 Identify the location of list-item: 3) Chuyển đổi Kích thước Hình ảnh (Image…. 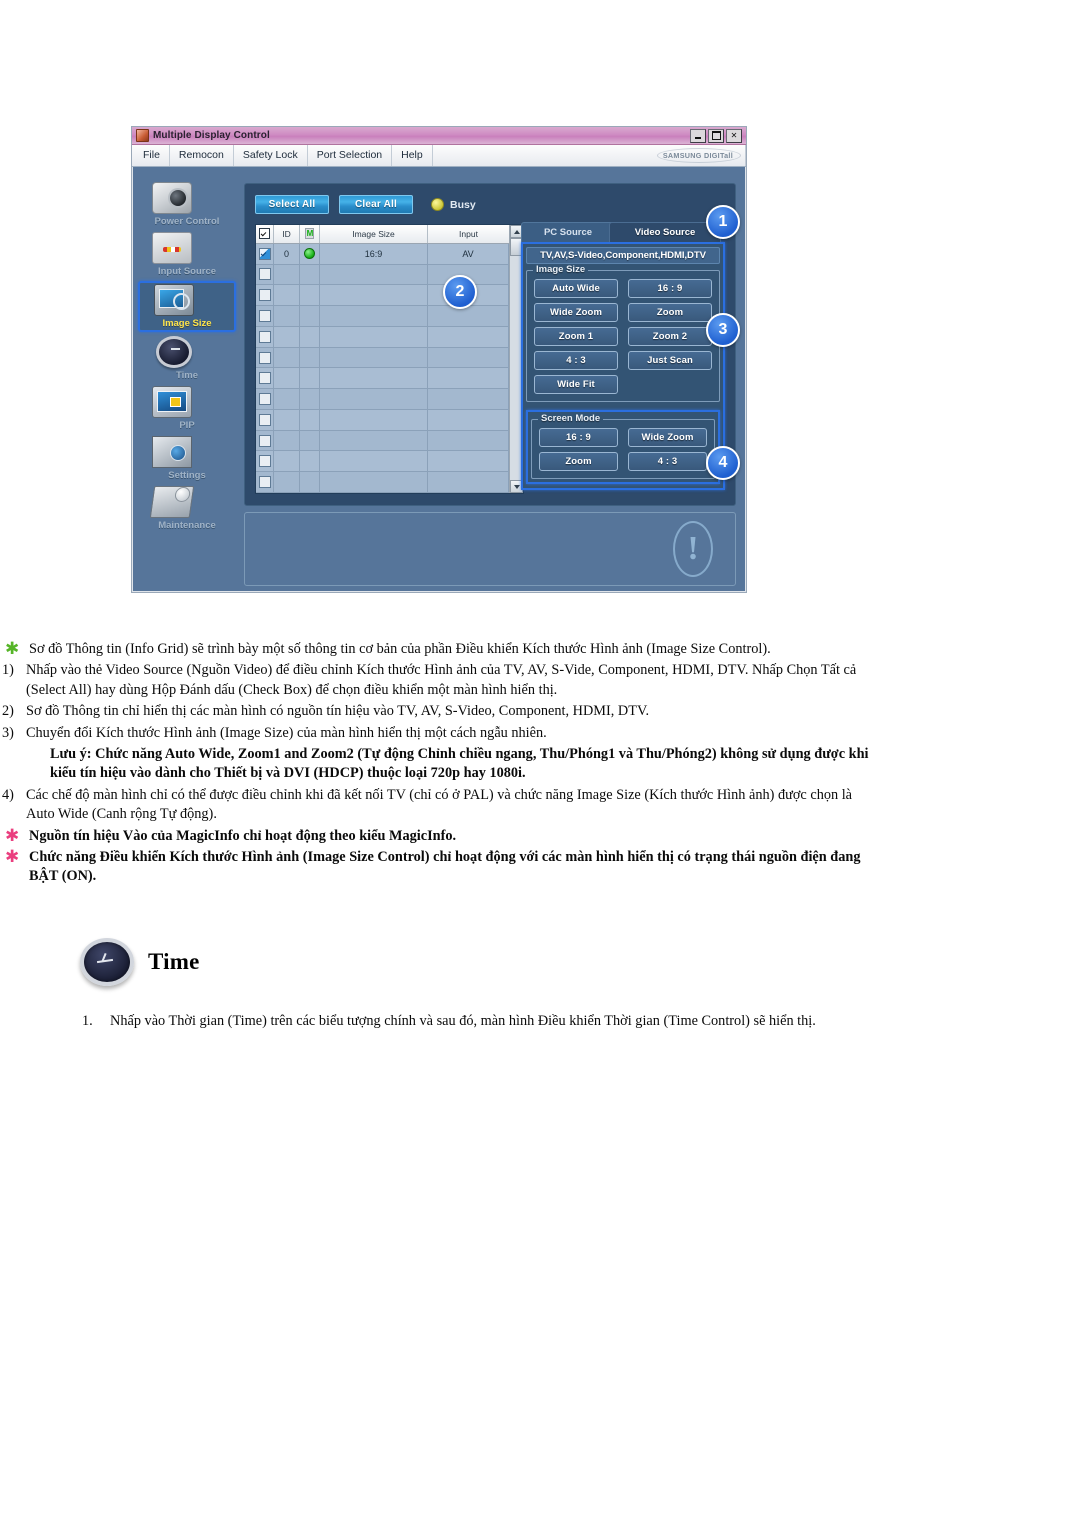
(540, 733).